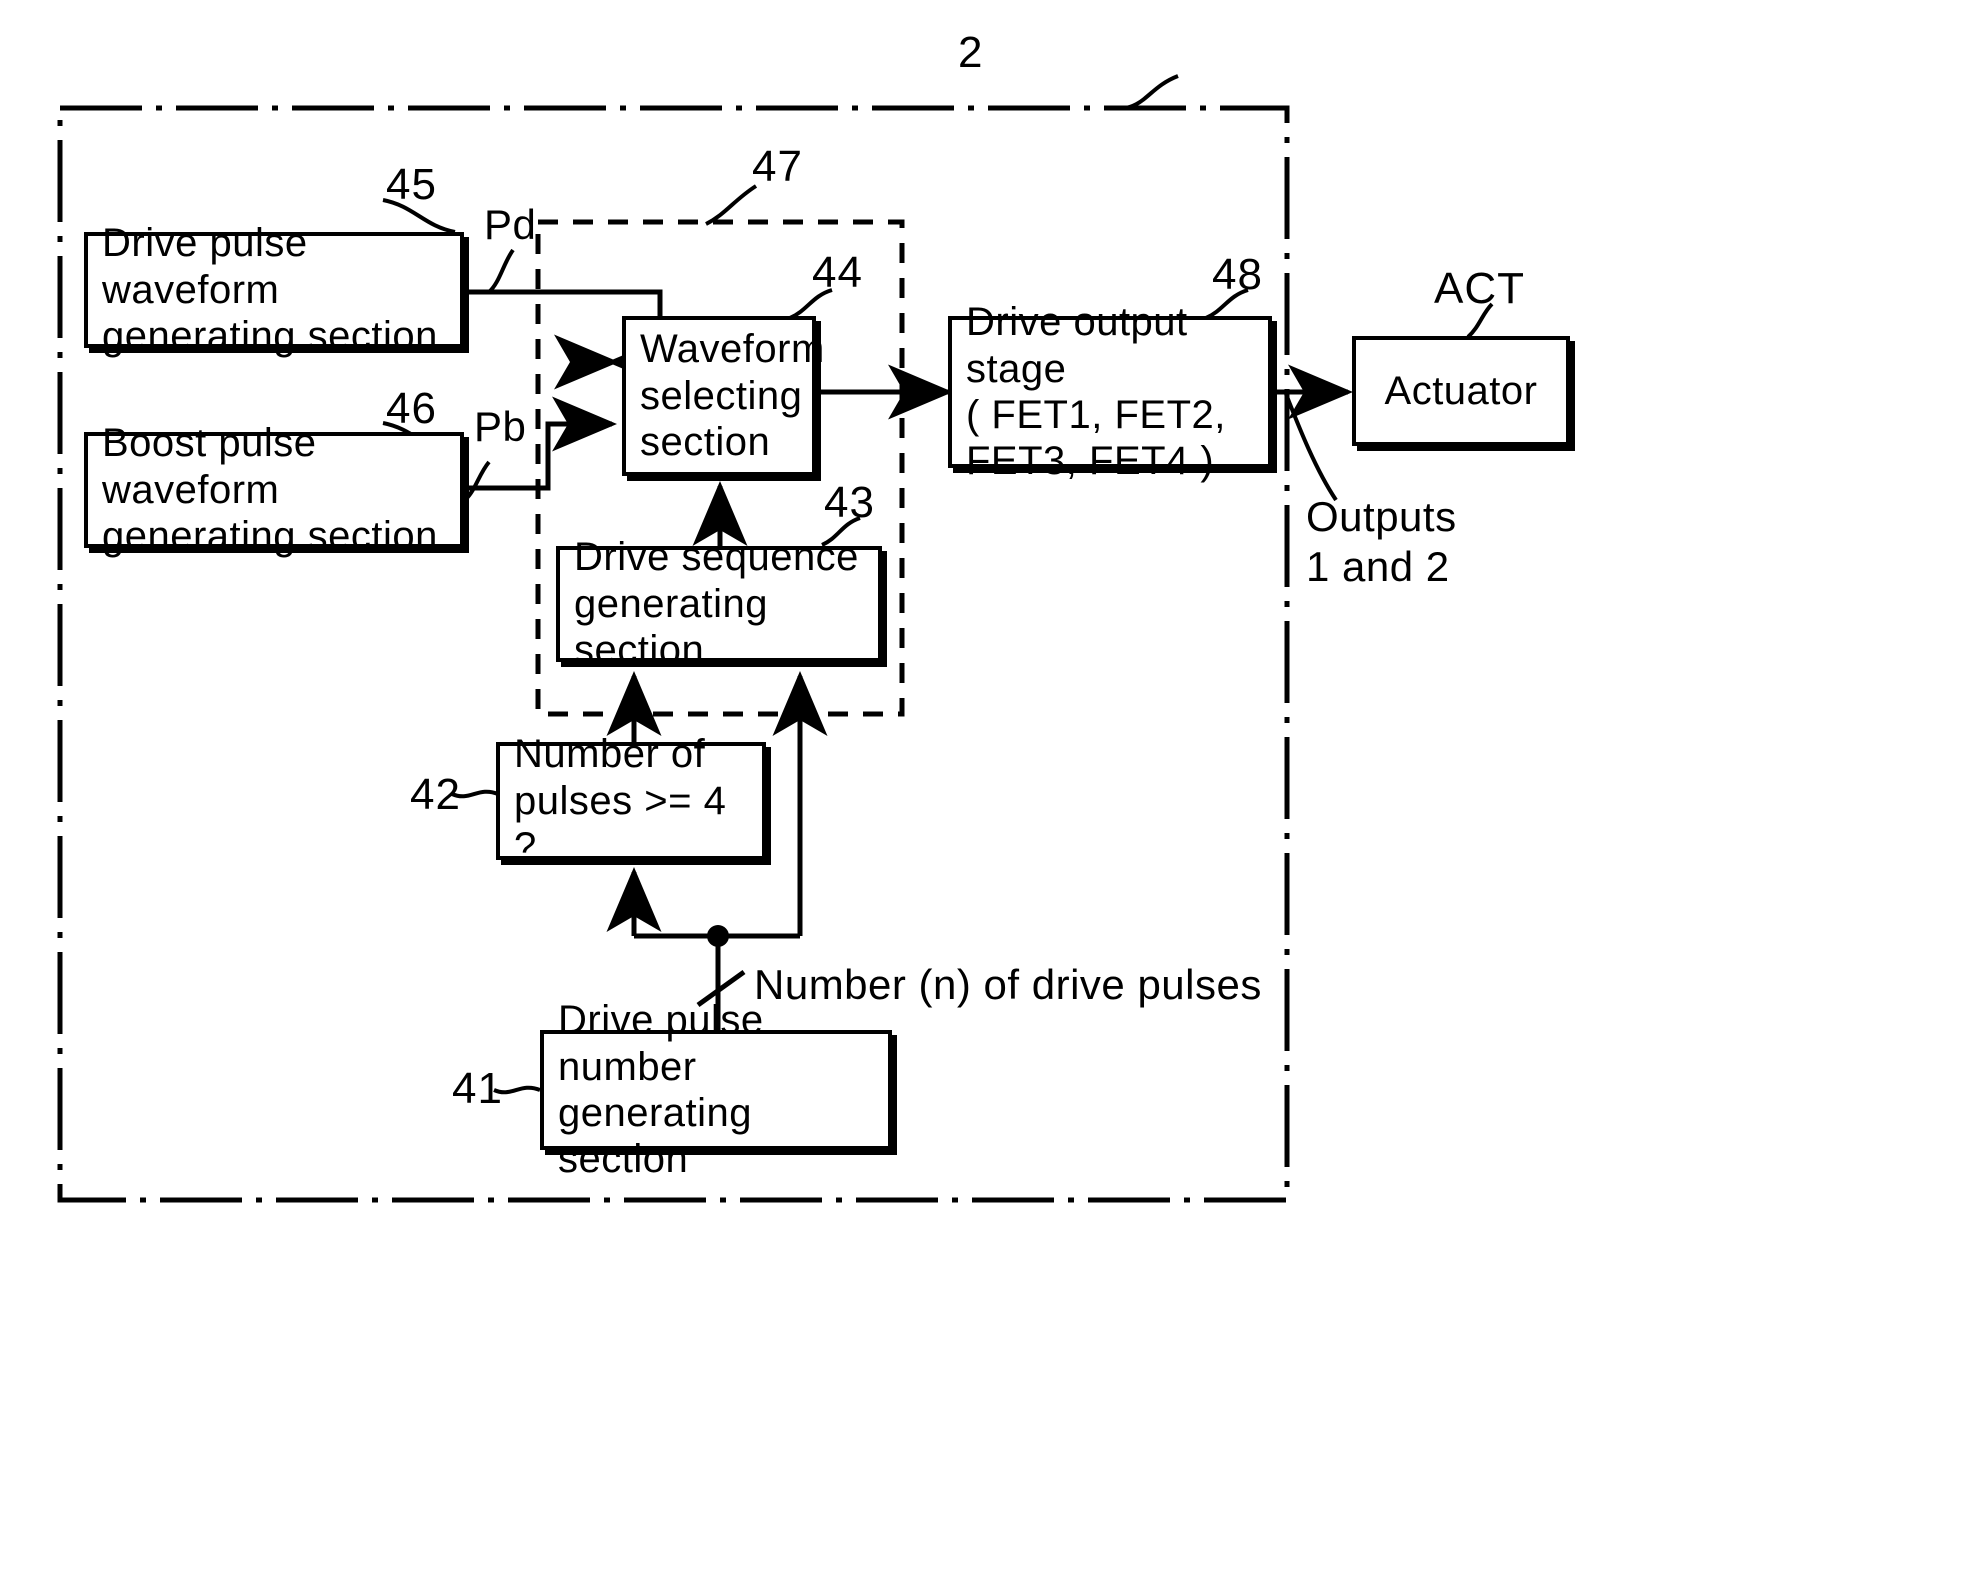 This screenshot has height=1582, width=1962. What do you see at coordinates (270, 490) in the screenshot?
I see `block-label: Boost pulse waveform generating section` at bounding box center [270, 490].